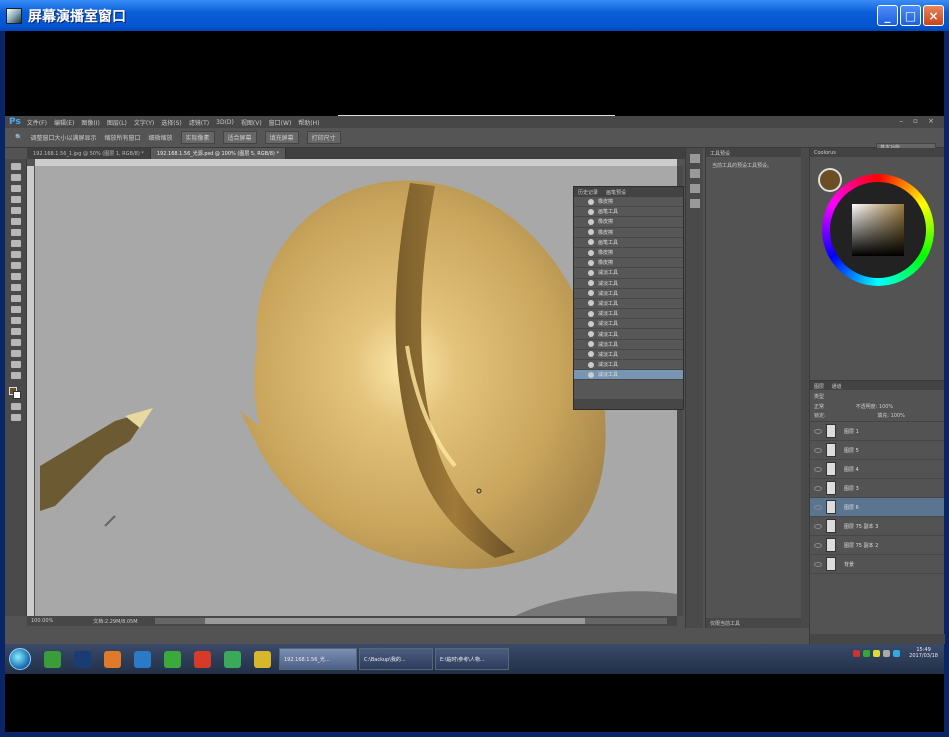 This screenshot has height=737, width=949. What do you see at coordinates (616, 192) in the screenshot?
I see `brush-presets-tab: 画笔预设` at bounding box center [616, 192].